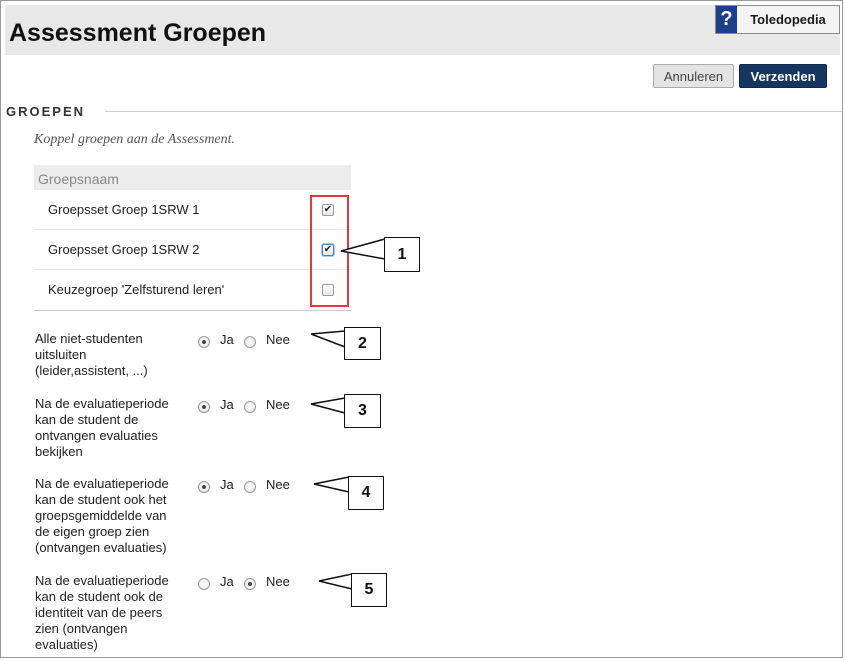 Image resolution: width=845 pixels, height=660 pixels. I want to click on label-line: identiteit van de peers, so click(99, 612).